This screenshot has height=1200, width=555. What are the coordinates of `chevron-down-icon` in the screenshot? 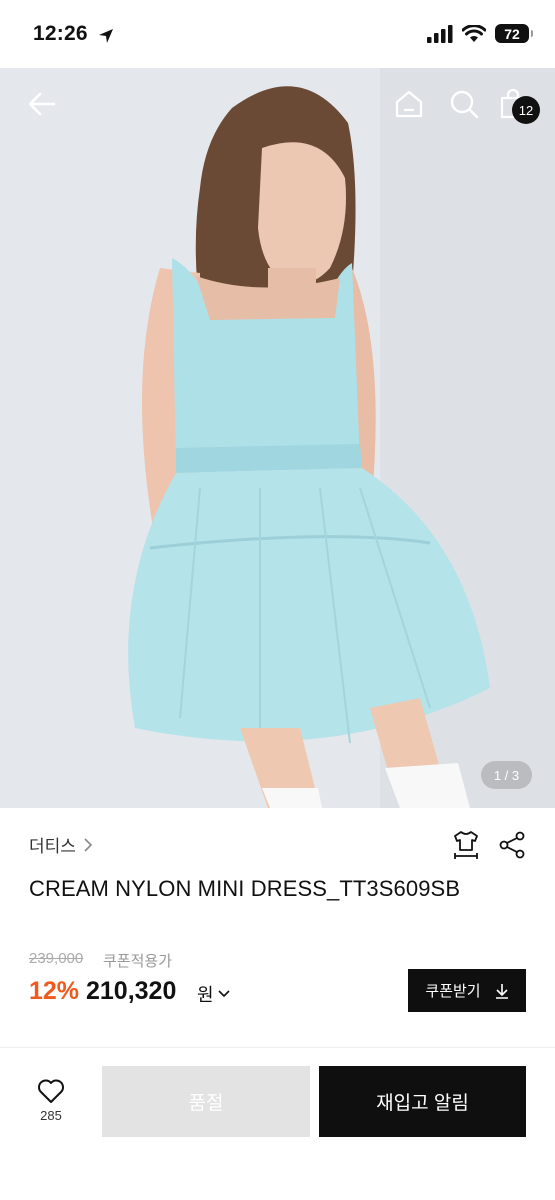 It's located at (223, 994).